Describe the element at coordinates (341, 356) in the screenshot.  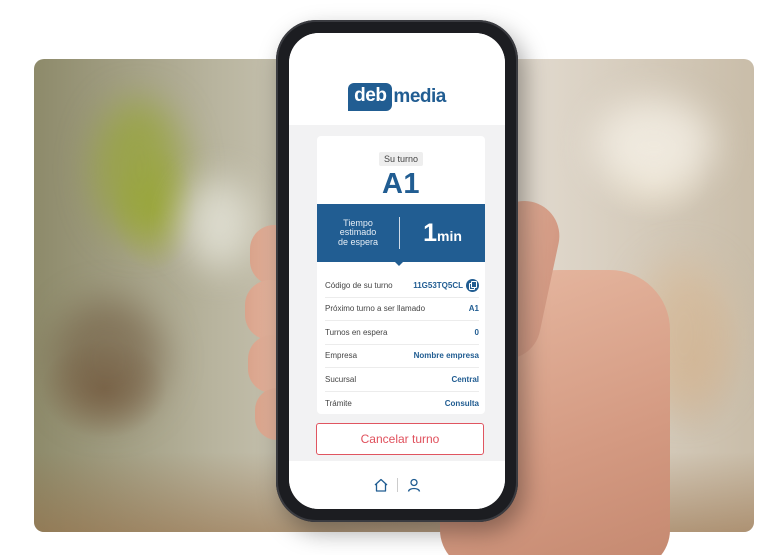
I see `detail-label: Empresa` at that location.